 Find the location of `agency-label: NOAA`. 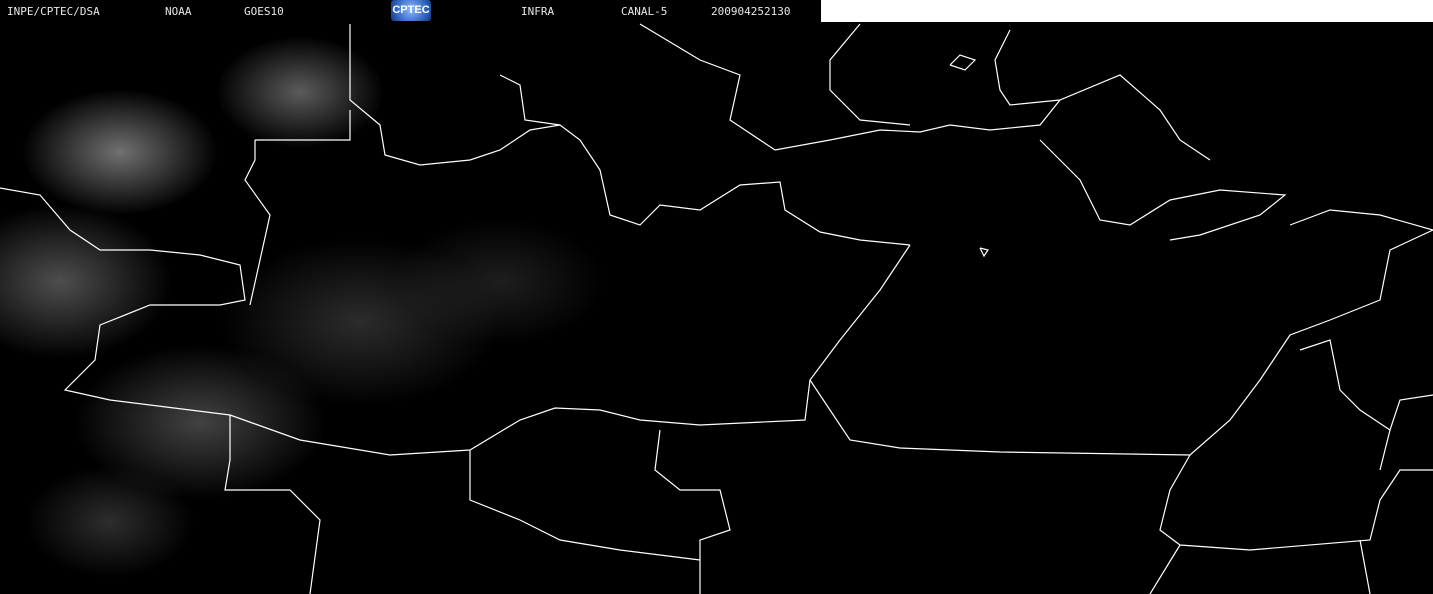

agency-label: NOAA is located at coordinates (178, 11).